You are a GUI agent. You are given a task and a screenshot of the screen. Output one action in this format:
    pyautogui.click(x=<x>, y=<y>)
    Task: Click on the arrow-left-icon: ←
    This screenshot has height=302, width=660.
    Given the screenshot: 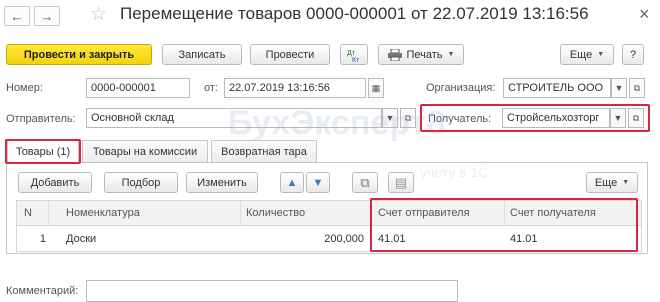 What is the action you would take?
    pyautogui.click(x=17, y=16)
    